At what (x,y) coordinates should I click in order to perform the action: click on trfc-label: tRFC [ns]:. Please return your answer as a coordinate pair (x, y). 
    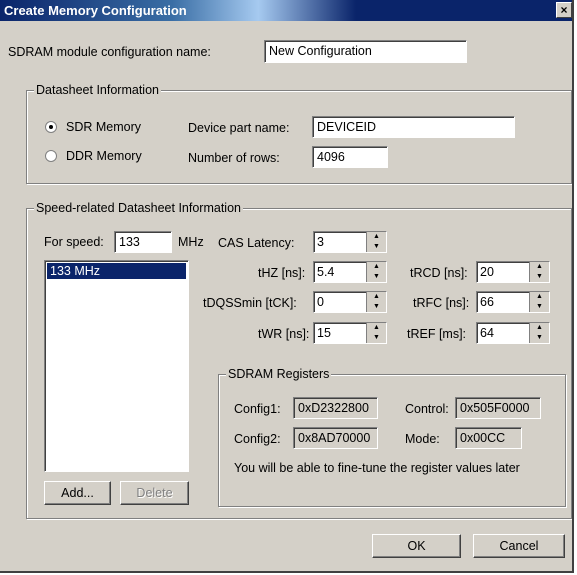
    Looking at the image, I should click on (441, 303).